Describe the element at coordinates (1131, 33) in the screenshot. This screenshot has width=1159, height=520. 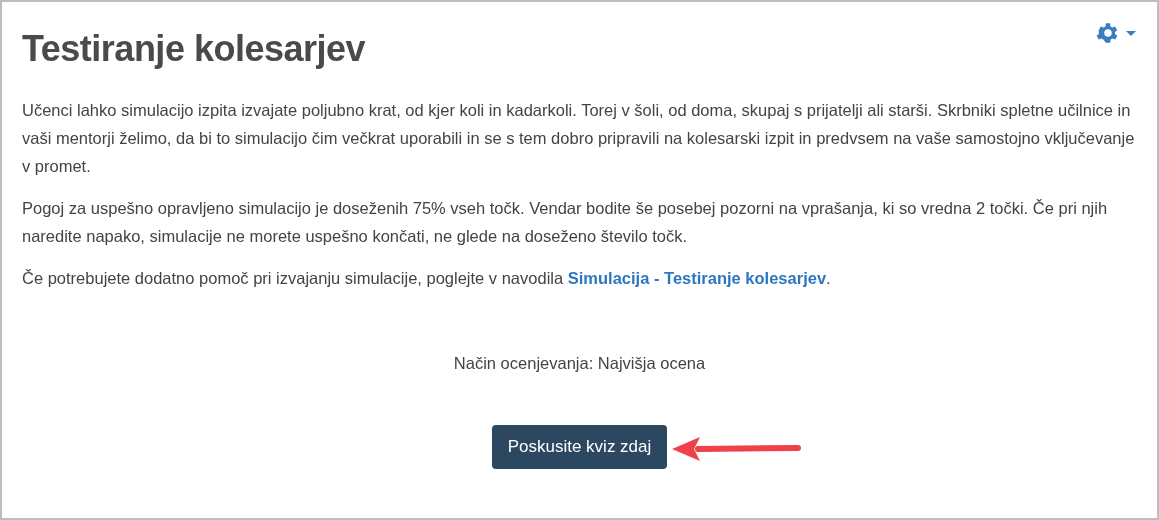
I see `caret-icon` at that location.